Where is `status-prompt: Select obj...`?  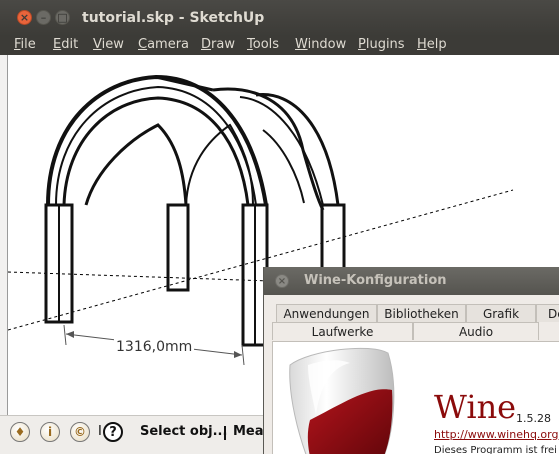 status-prompt: Select obj... is located at coordinates (184, 431).